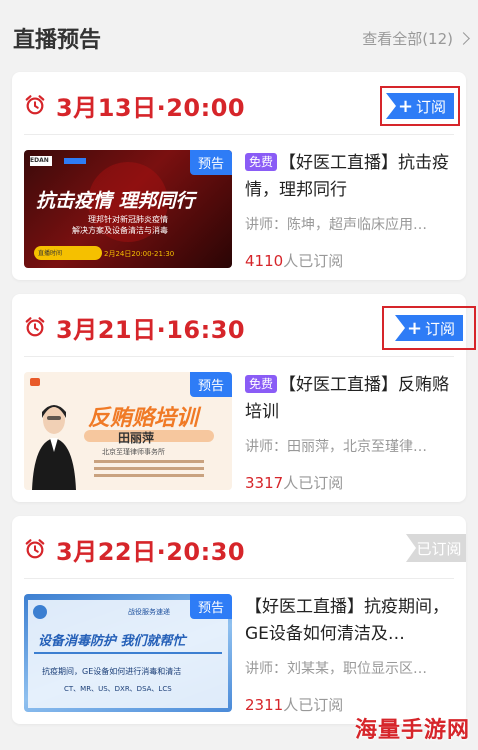 Image resolution: width=478 pixels, height=750 pixels. What do you see at coordinates (264, 261) in the screenshot?
I see `subscriber-number: 4110` at bounding box center [264, 261].